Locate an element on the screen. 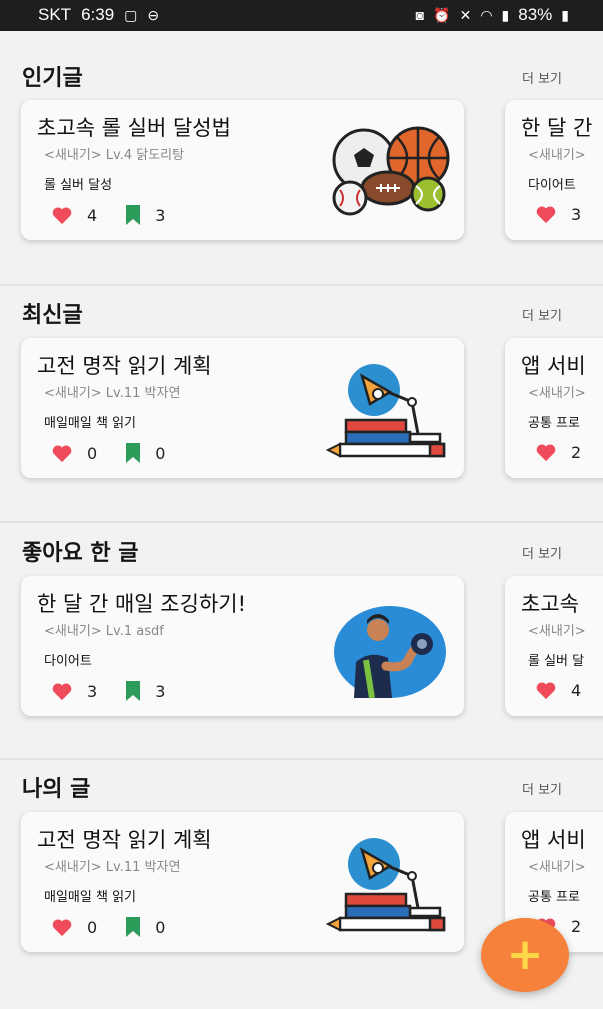  post-title: 초고속 롤 실버 달성법 is located at coordinates (134, 128).